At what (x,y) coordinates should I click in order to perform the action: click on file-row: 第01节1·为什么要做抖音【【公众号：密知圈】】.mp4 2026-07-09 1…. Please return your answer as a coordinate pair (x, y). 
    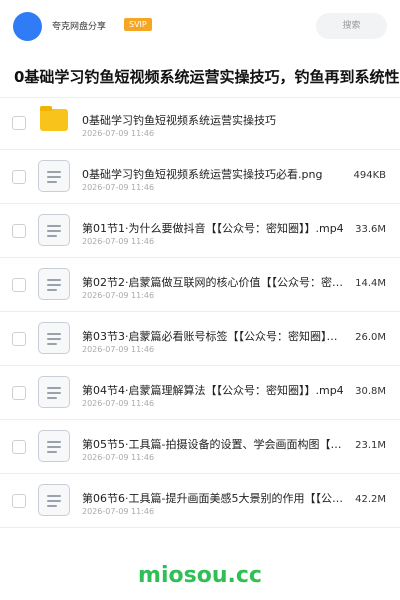
    Looking at the image, I should click on (200, 231).